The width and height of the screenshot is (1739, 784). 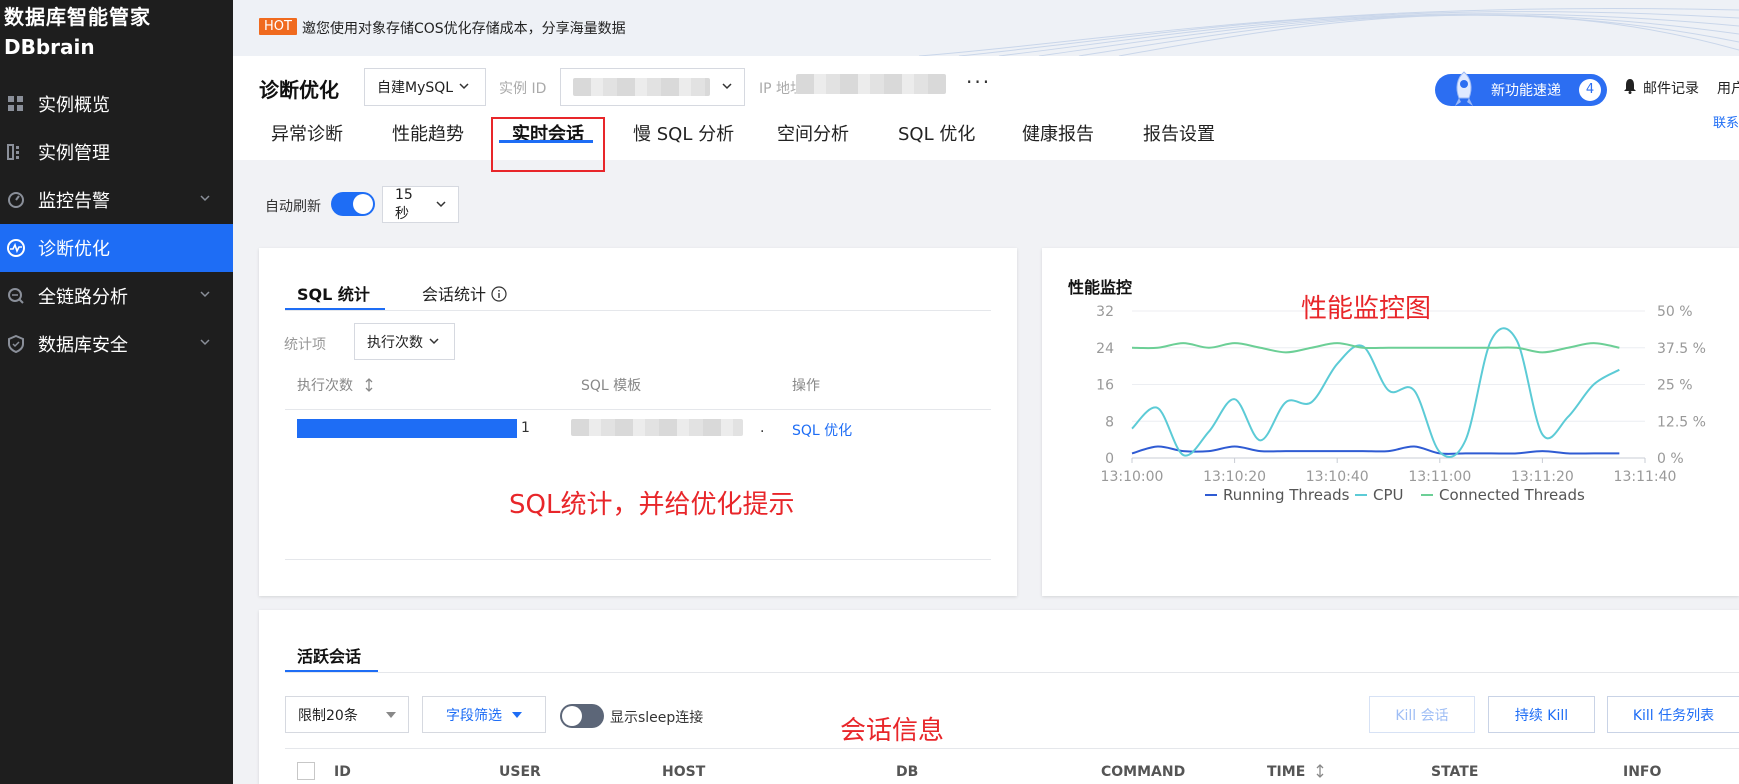 What do you see at coordinates (892, 731) in the screenshot?
I see `annotation-session: 会话信息` at bounding box center [892, 731].